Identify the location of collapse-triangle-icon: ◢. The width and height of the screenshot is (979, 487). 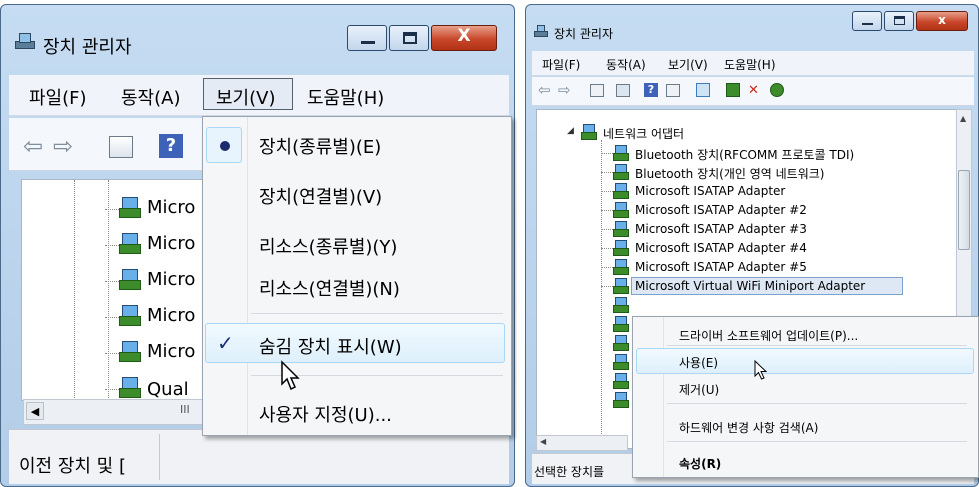
(570, 131).